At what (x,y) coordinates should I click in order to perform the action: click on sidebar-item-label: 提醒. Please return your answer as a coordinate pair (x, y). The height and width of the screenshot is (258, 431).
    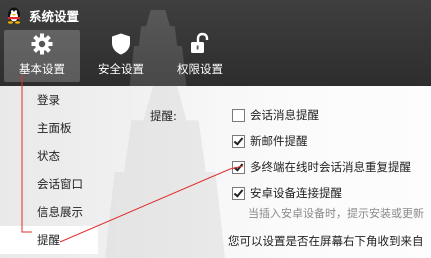
    Looking at the image, I should click on (48, 240).